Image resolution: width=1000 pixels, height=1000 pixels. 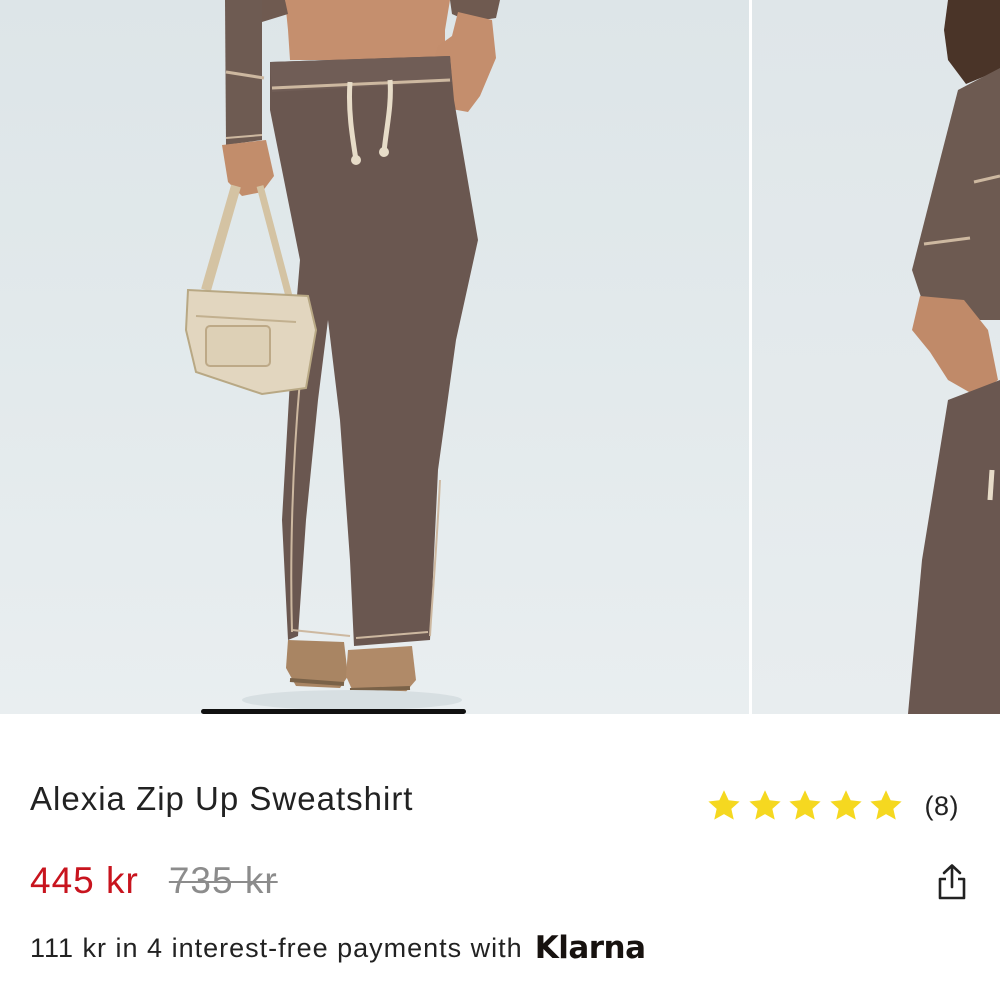 I want to click on product-rating: (8), so click(x=832, y=806).